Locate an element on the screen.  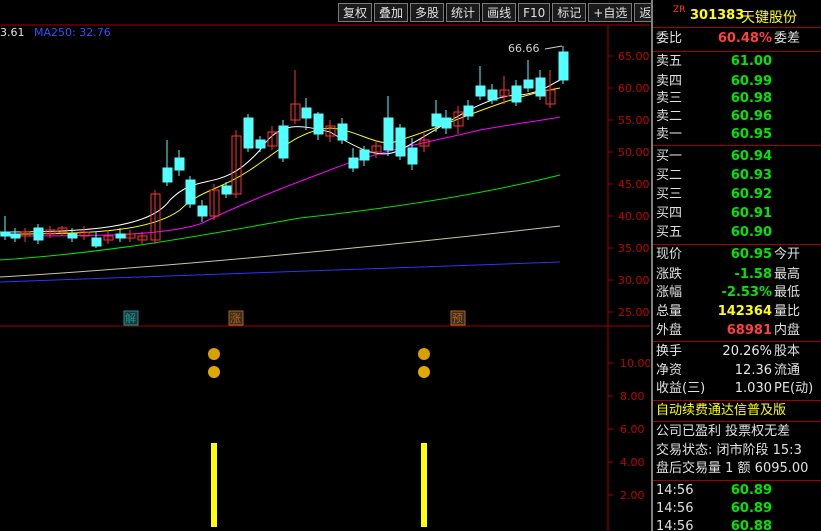
tick-row: 14:56 60.89 is located at coordinates (737, 509).